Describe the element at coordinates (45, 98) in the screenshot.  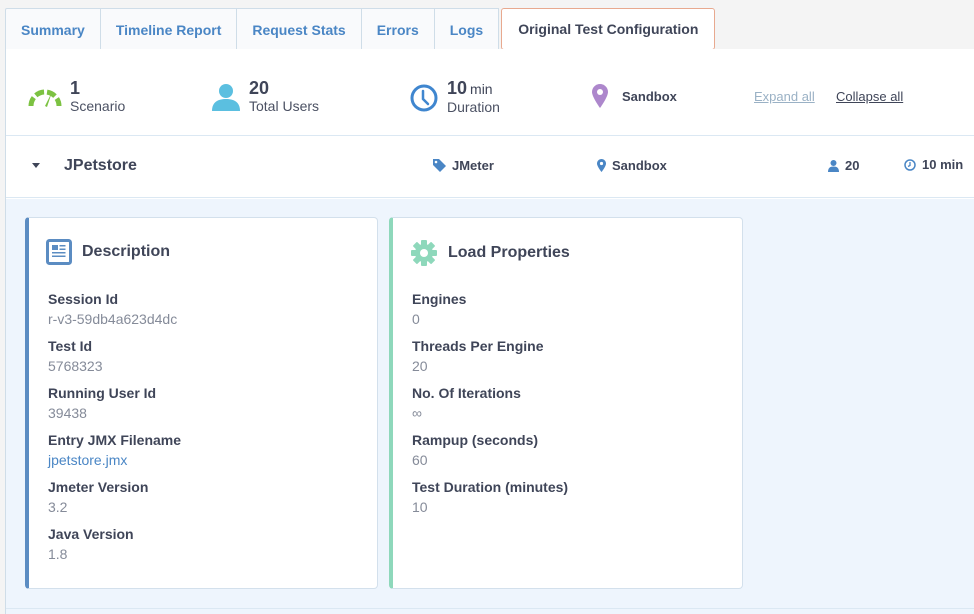
I see `speedometer-icon` at that location.